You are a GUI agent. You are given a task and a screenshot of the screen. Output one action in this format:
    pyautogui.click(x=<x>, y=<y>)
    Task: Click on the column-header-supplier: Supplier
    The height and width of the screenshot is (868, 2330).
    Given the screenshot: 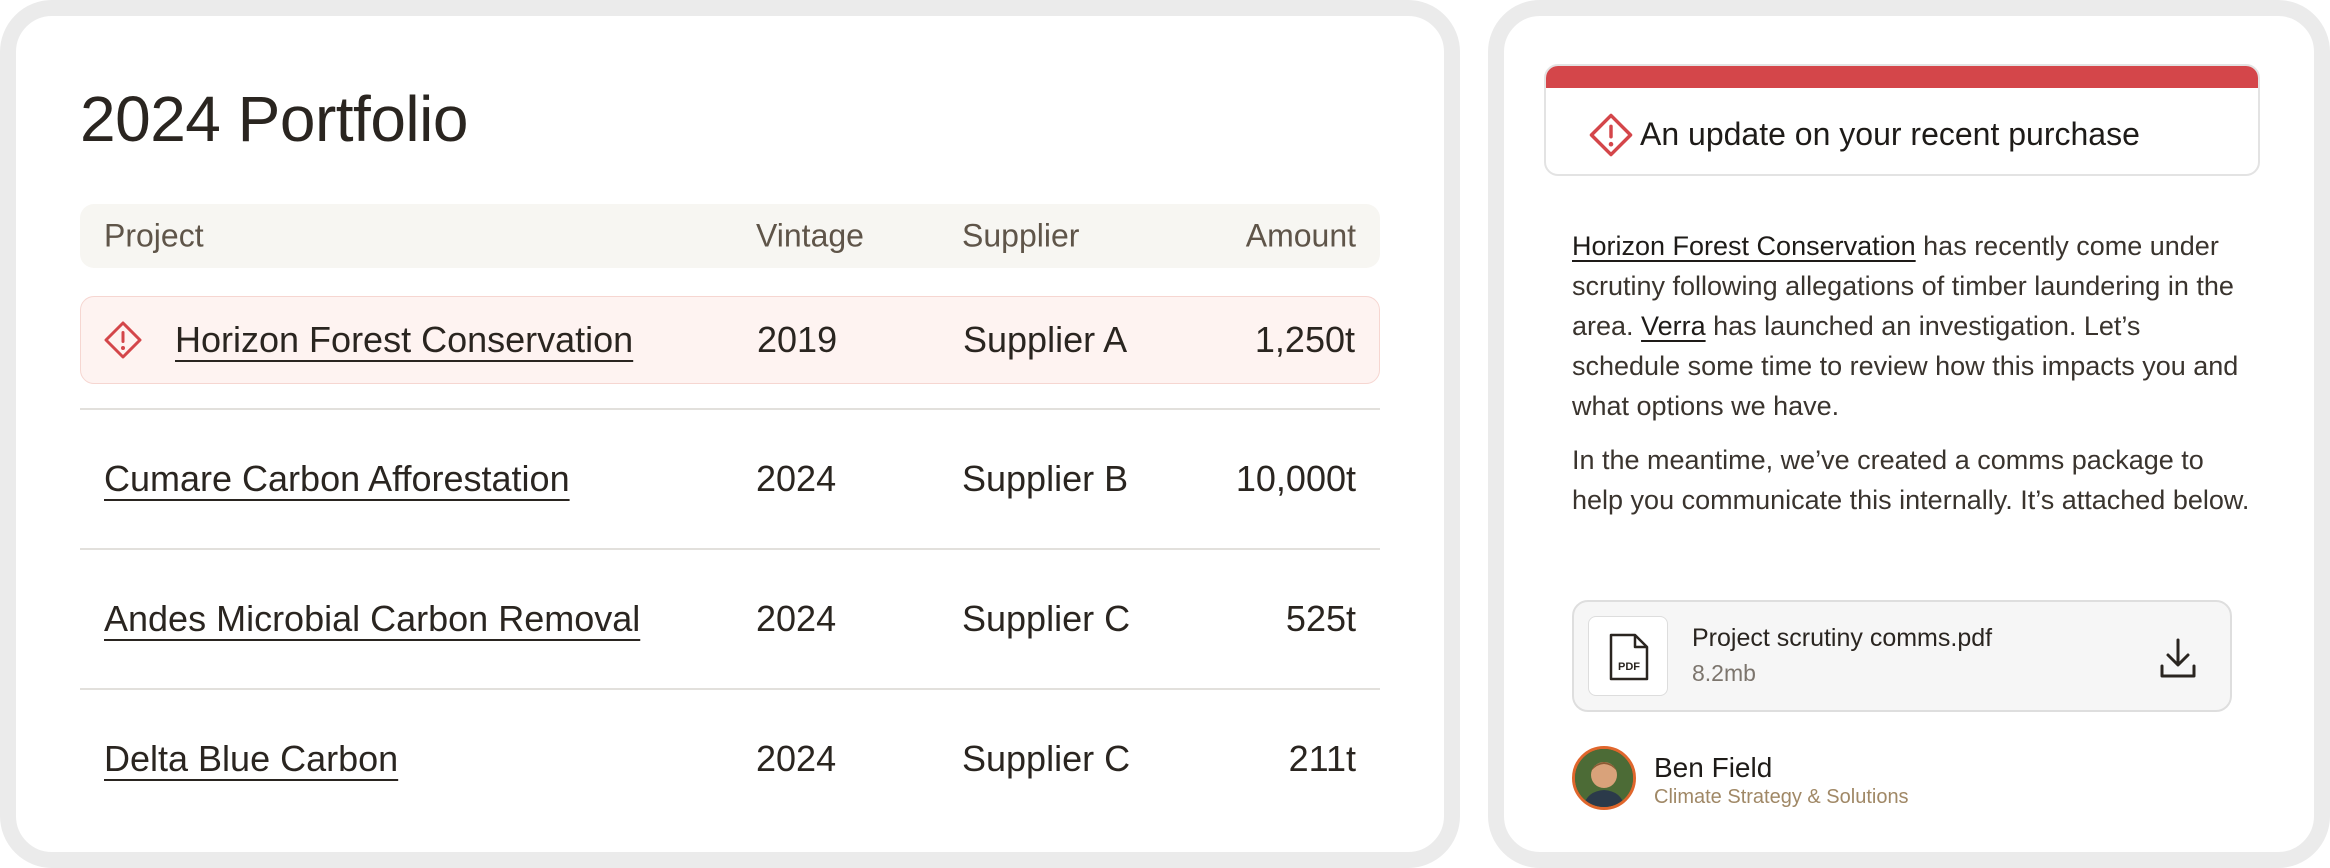 What is the action you would take?
    pyautogui.click(x=1021, y=235)
    